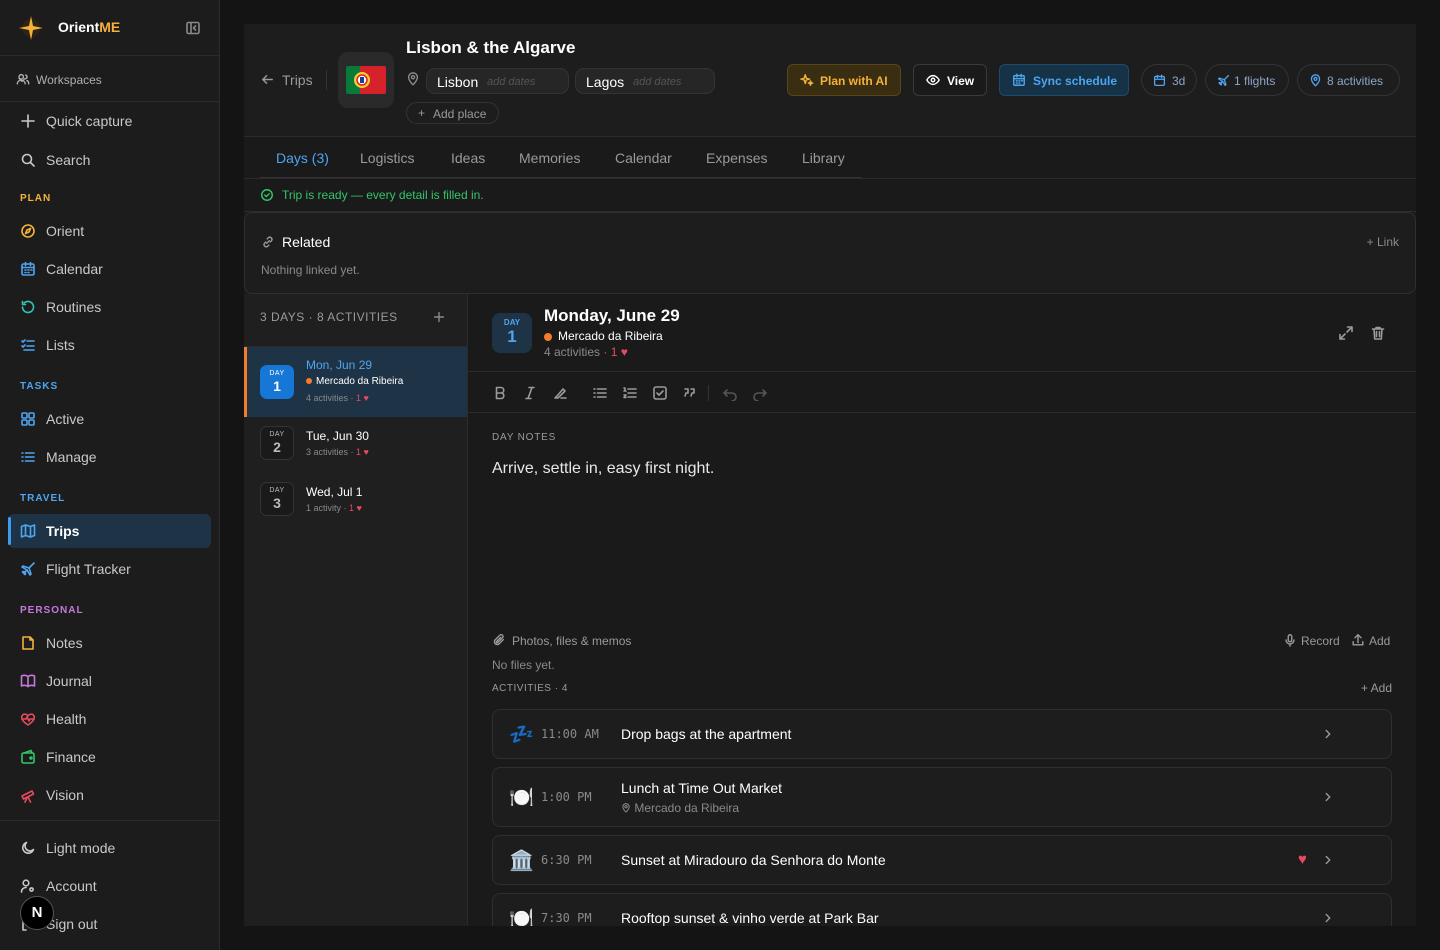  What do you see at coordinates (439, 317) in the screenshot?
I see `add-day-icon` at bounding box center [439, 317].